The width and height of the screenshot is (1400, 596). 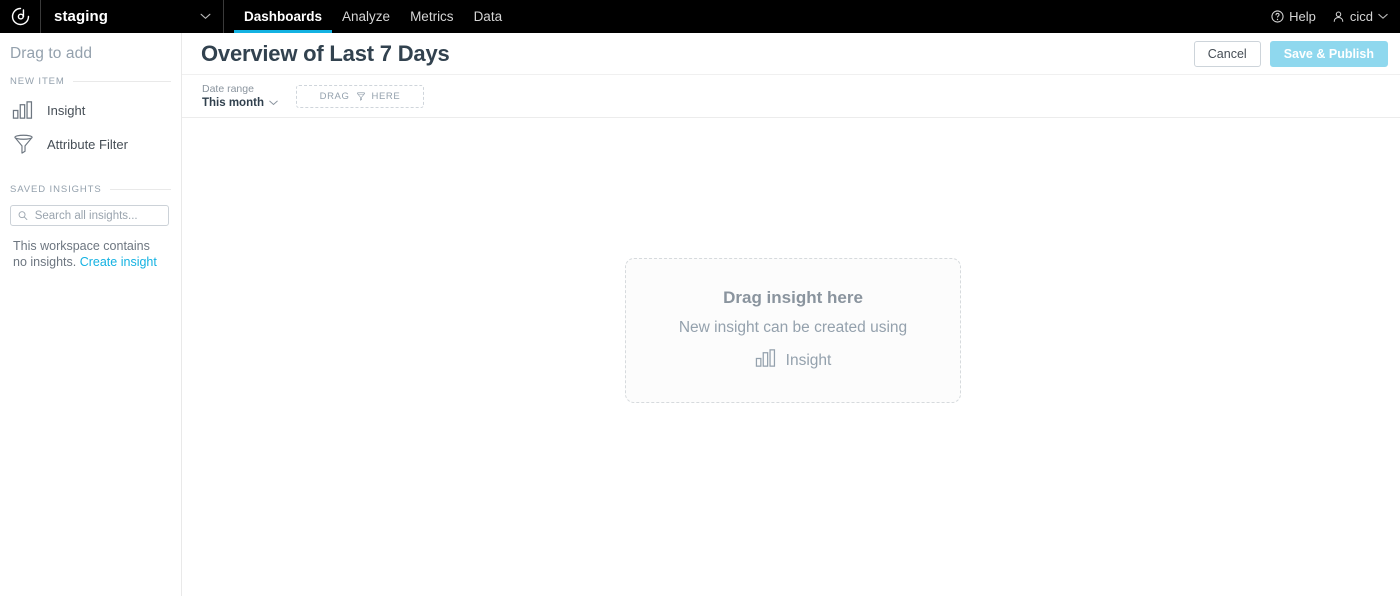 I want to click on date-range-caption: Date range, so click(x=228, y=88).